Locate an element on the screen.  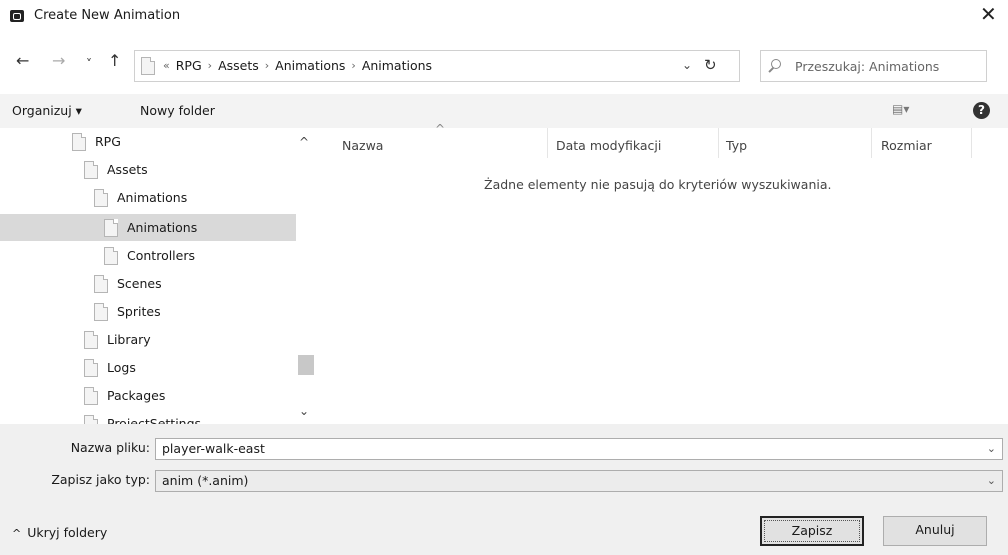
column-header-name: Nazwa is located at coordinates (362, 145).